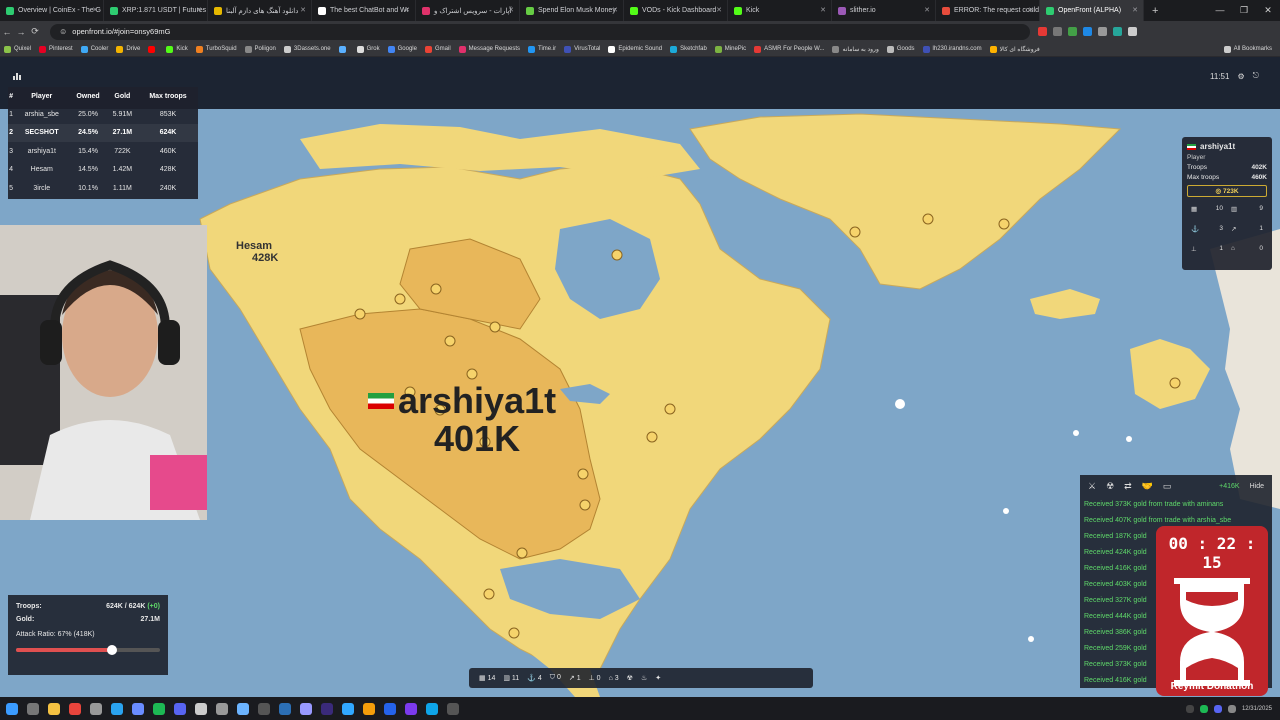 The image size is (1280, 720). What do you see at coordinates (348, 708) in the screenshot?
I see `photoshop-icon` at bounding box center [348, 708].